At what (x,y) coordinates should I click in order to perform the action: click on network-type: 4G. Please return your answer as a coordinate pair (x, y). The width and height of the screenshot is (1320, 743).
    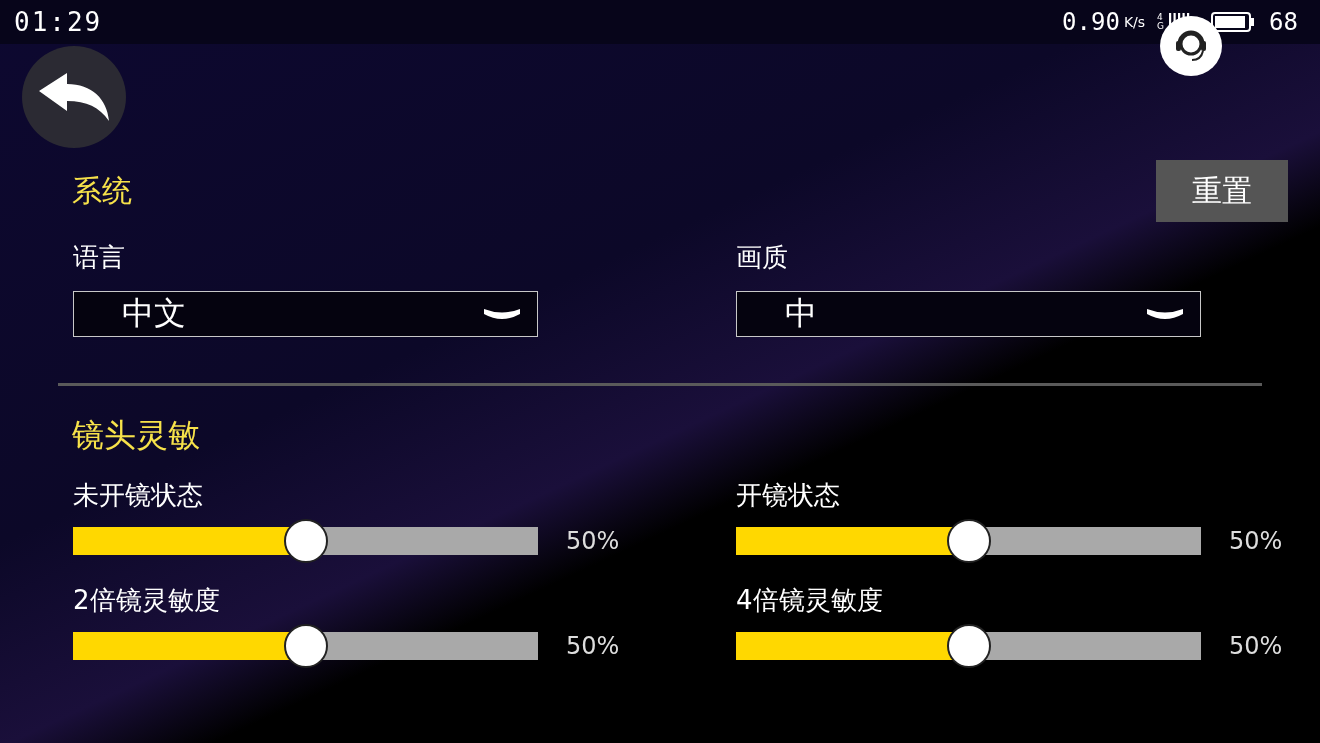
    Looking at the image, I should click on (1161, 22).